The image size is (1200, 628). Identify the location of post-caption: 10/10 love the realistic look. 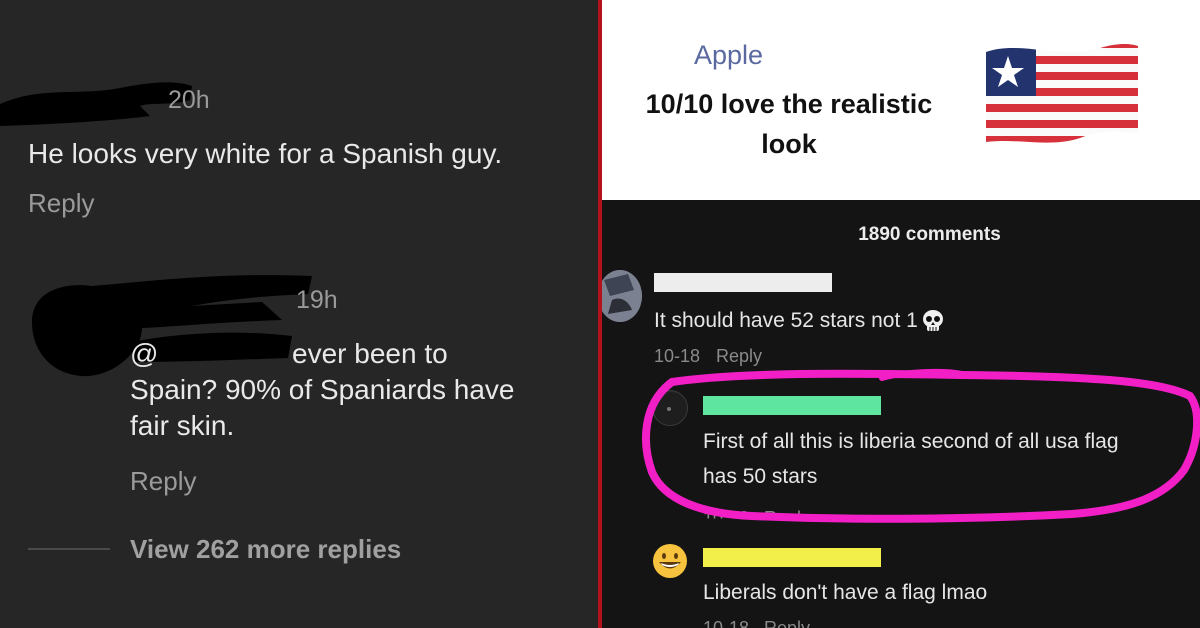
(789, 124).